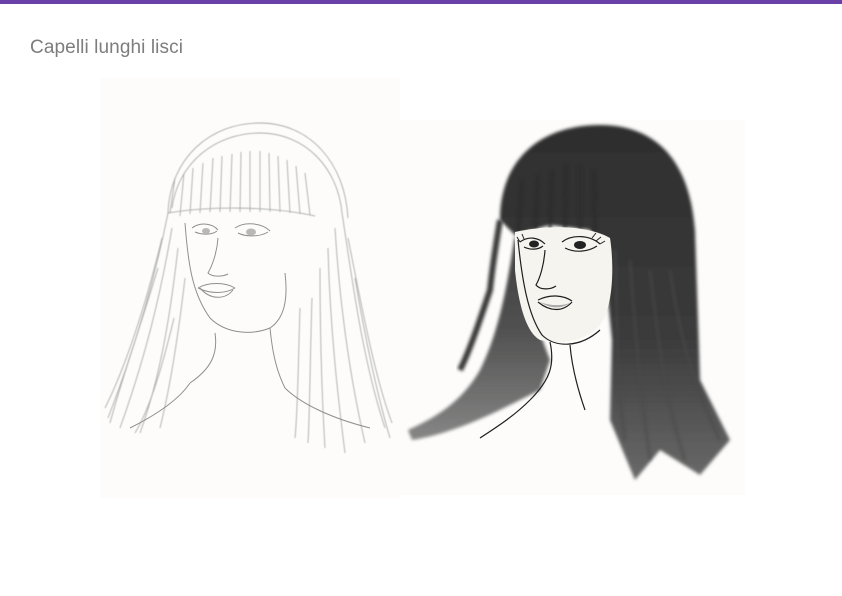 The image size is (842, 596). What do you see at coordinates (107, 47) in the screenshot?
I see `page-title: Capelli lunghi lisci` at bounding box center [107, 47].